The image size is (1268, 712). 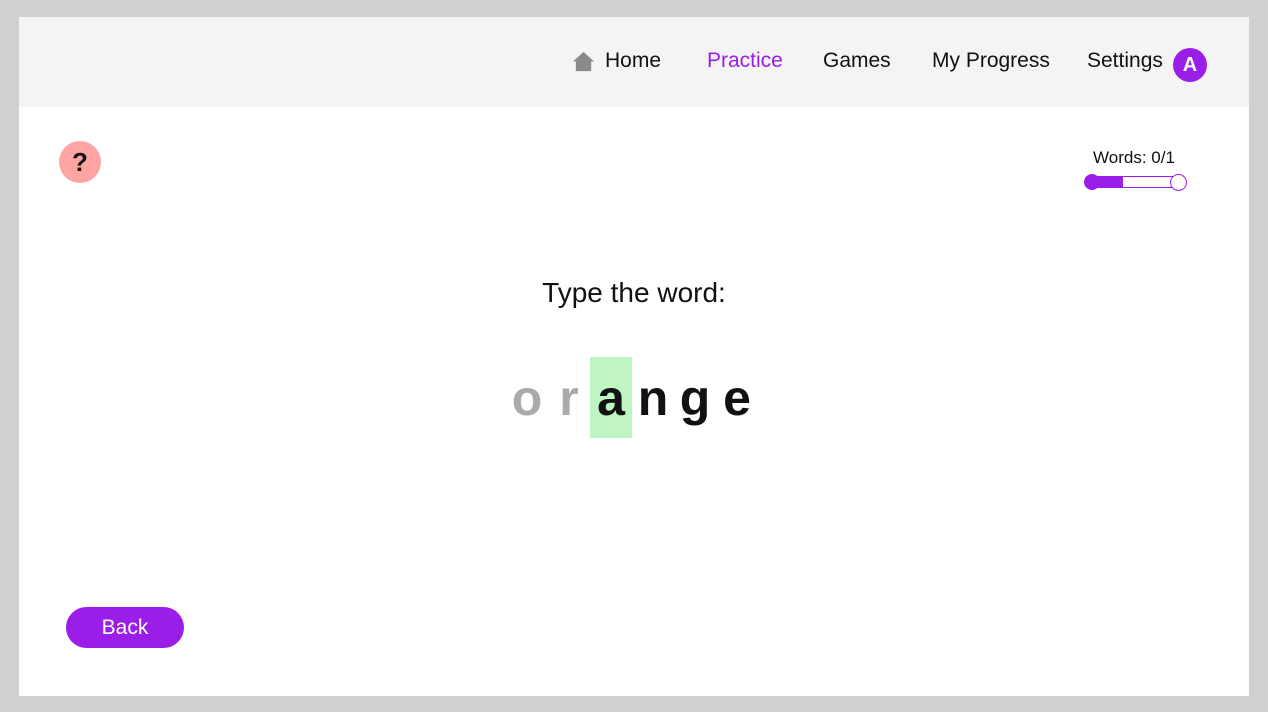 I want to click on nav-practice: Practice, so click(x=745, y=61).